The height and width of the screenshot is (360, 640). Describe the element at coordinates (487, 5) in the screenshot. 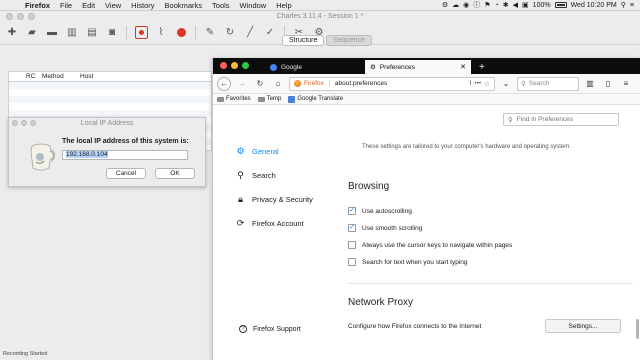

I see `flag-icon: ⚑` at that location.